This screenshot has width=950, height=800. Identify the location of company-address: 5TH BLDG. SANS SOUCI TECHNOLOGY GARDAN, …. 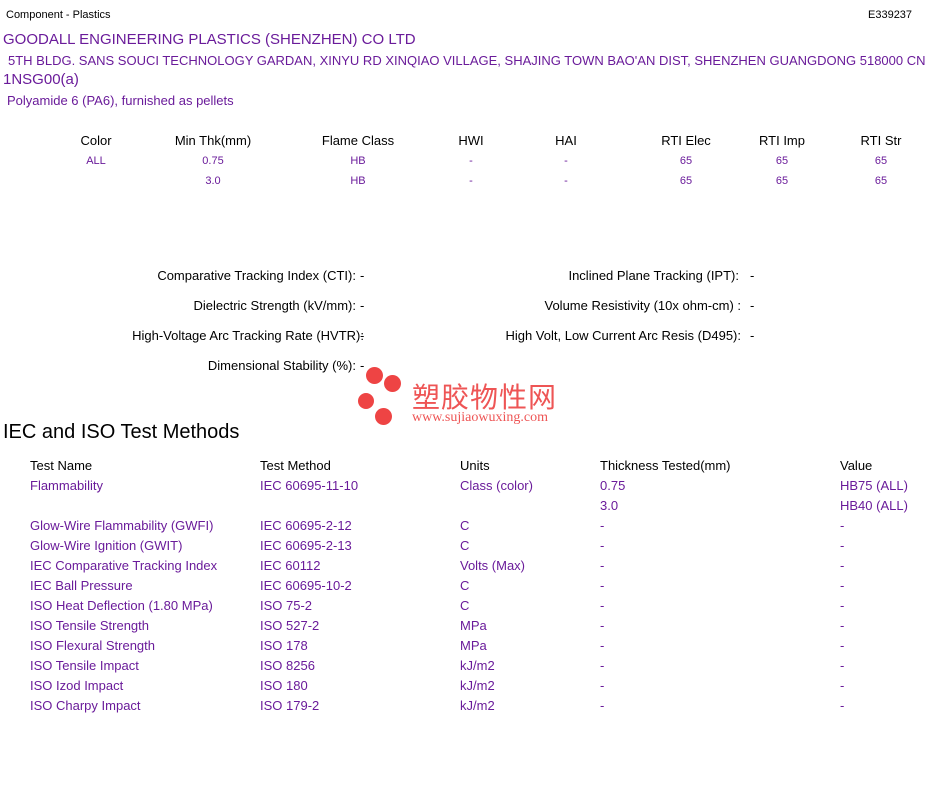
(467, 60).